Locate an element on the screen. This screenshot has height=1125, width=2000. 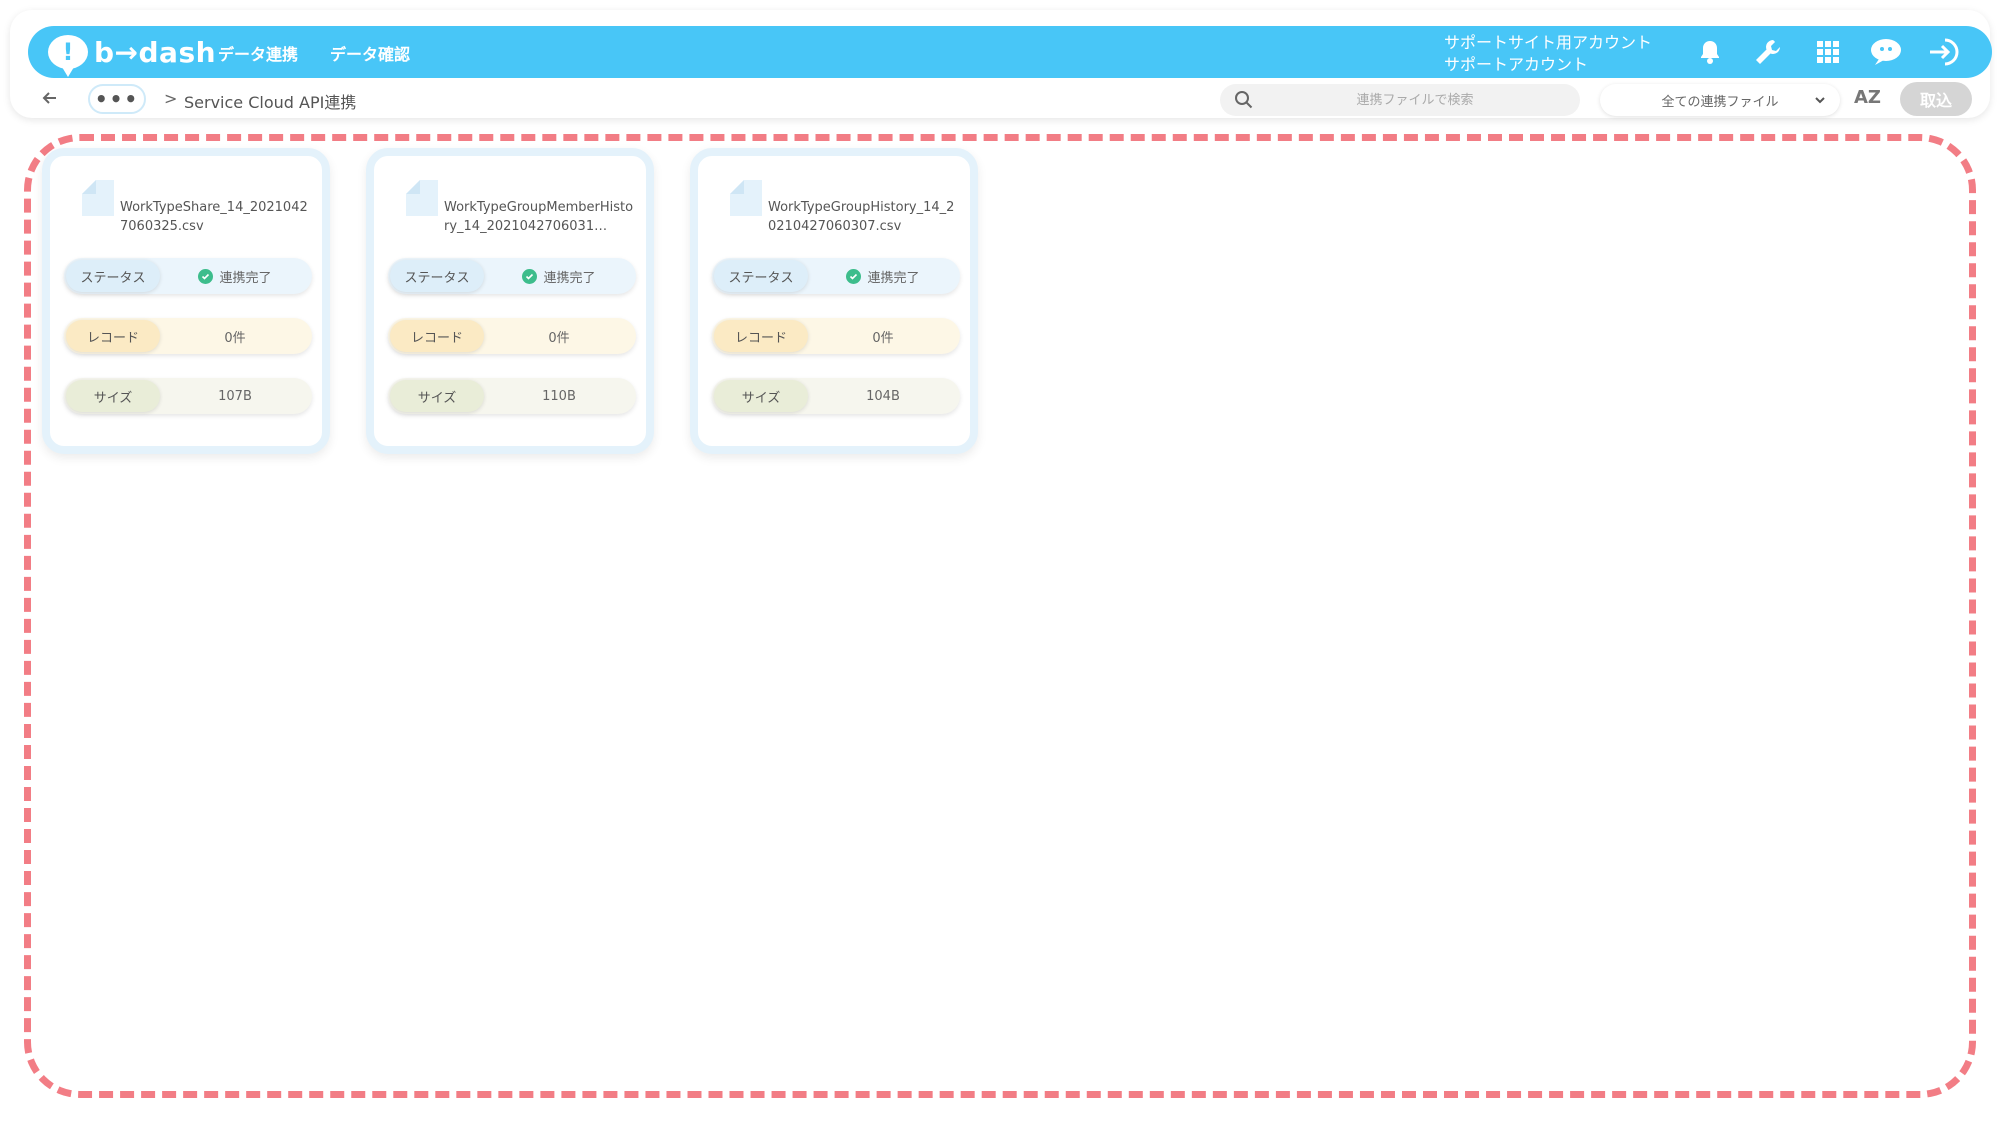
size-row: サイズ 104B is located at coordinates (836, 396).